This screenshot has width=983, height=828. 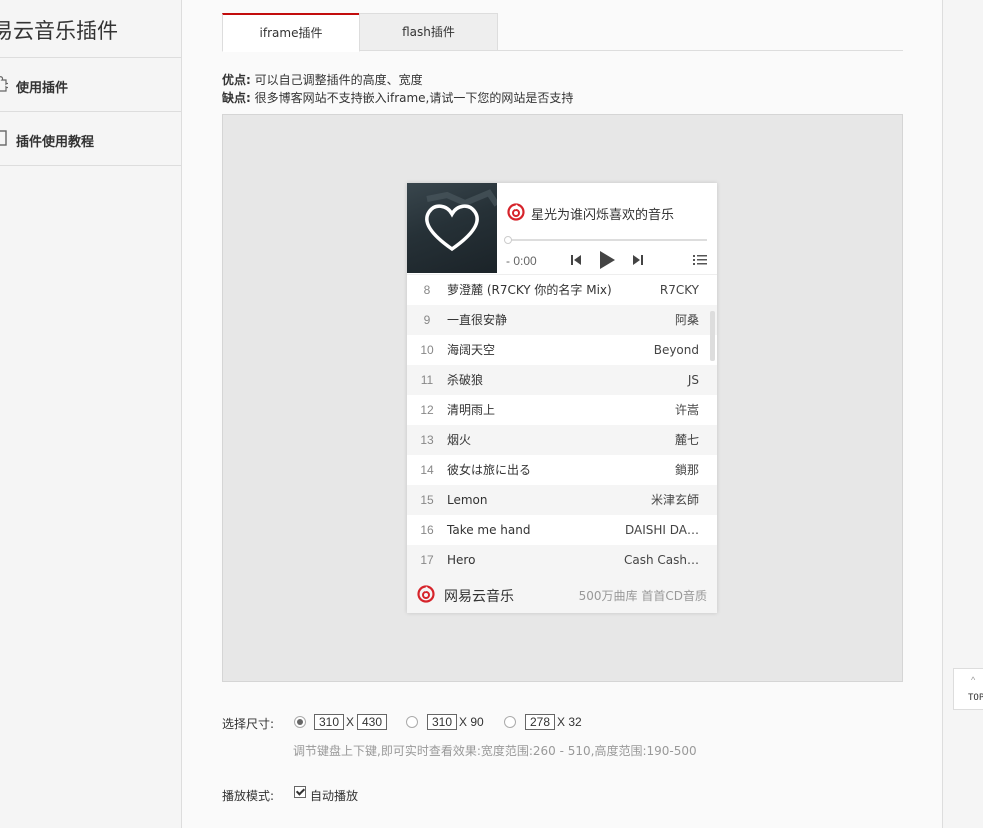 I want to click on sidebar-item-label: 使用插件, so click(x=42, y=88).